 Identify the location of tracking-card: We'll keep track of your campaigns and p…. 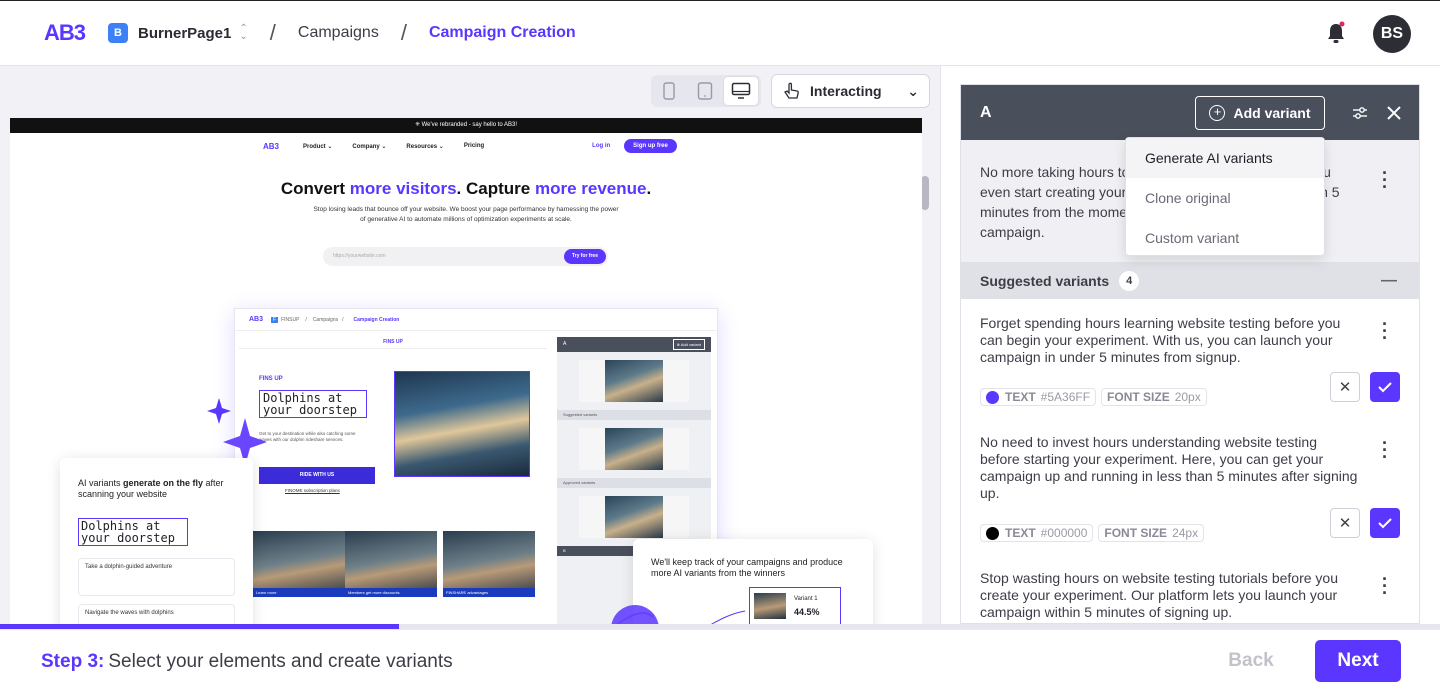
(742, 581).